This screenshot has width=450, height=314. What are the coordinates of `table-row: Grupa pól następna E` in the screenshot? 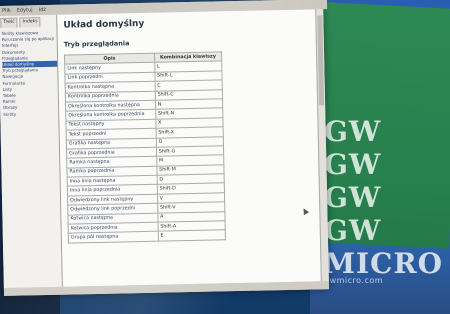 It's located at (147, 236).